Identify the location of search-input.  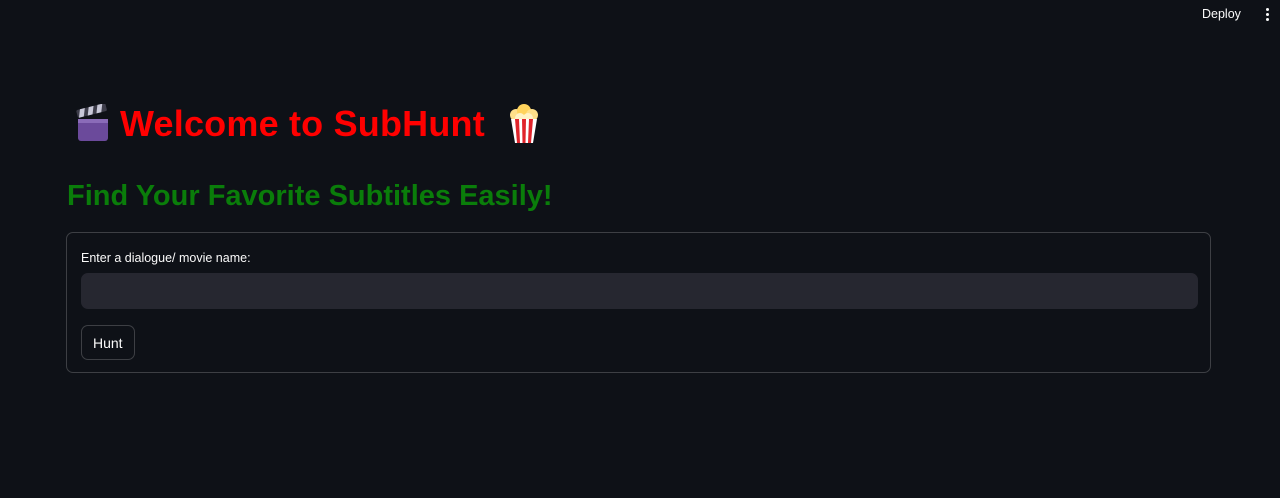
(639, 291).